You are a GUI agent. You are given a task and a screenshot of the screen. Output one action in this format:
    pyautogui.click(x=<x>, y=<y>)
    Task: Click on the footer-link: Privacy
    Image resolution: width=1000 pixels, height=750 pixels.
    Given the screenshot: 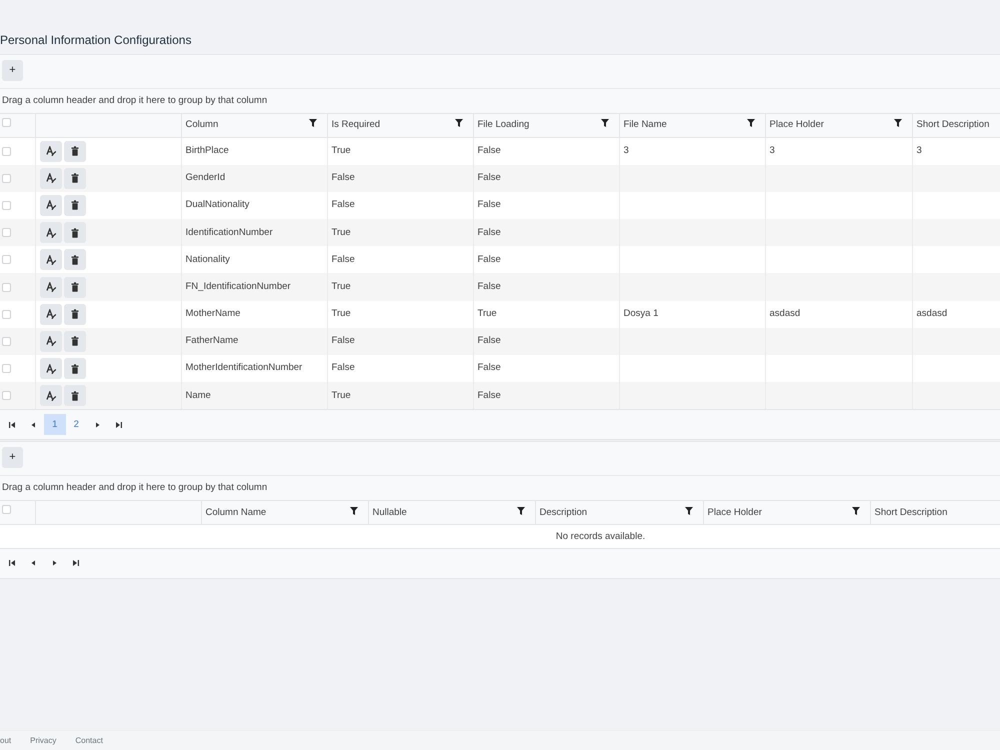 What is the action you would take?
    pyautogui.click(x=43, y=740)
    